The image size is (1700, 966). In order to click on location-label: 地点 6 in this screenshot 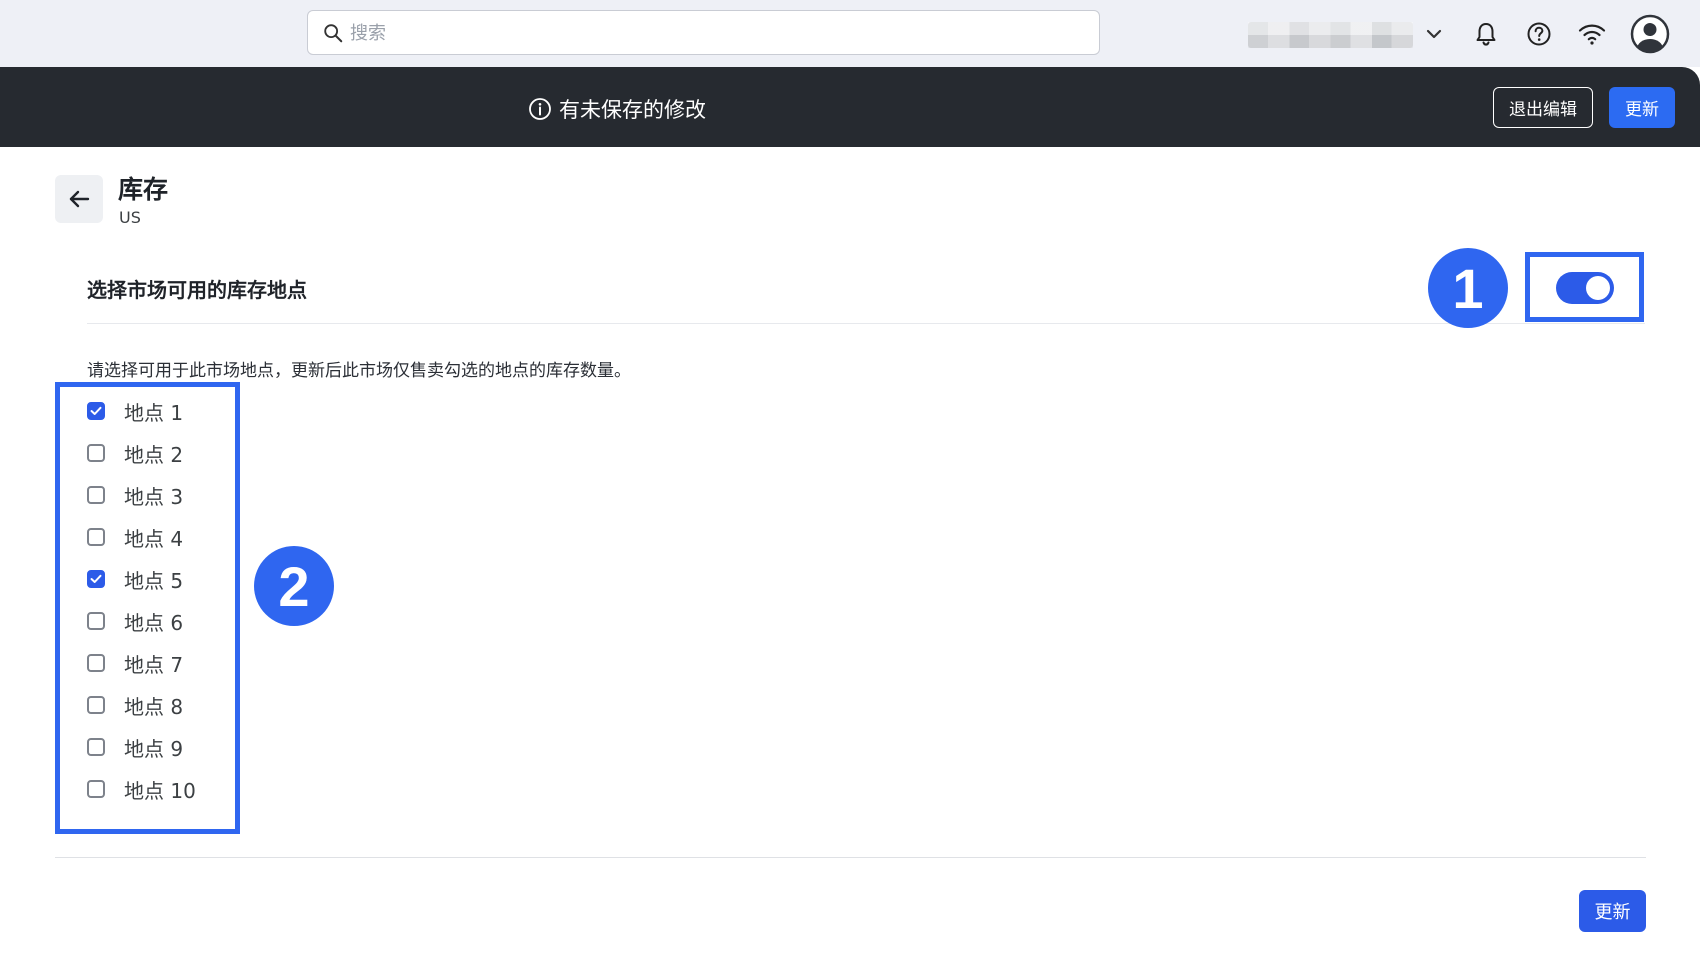, I will do `click(154, 622)`.